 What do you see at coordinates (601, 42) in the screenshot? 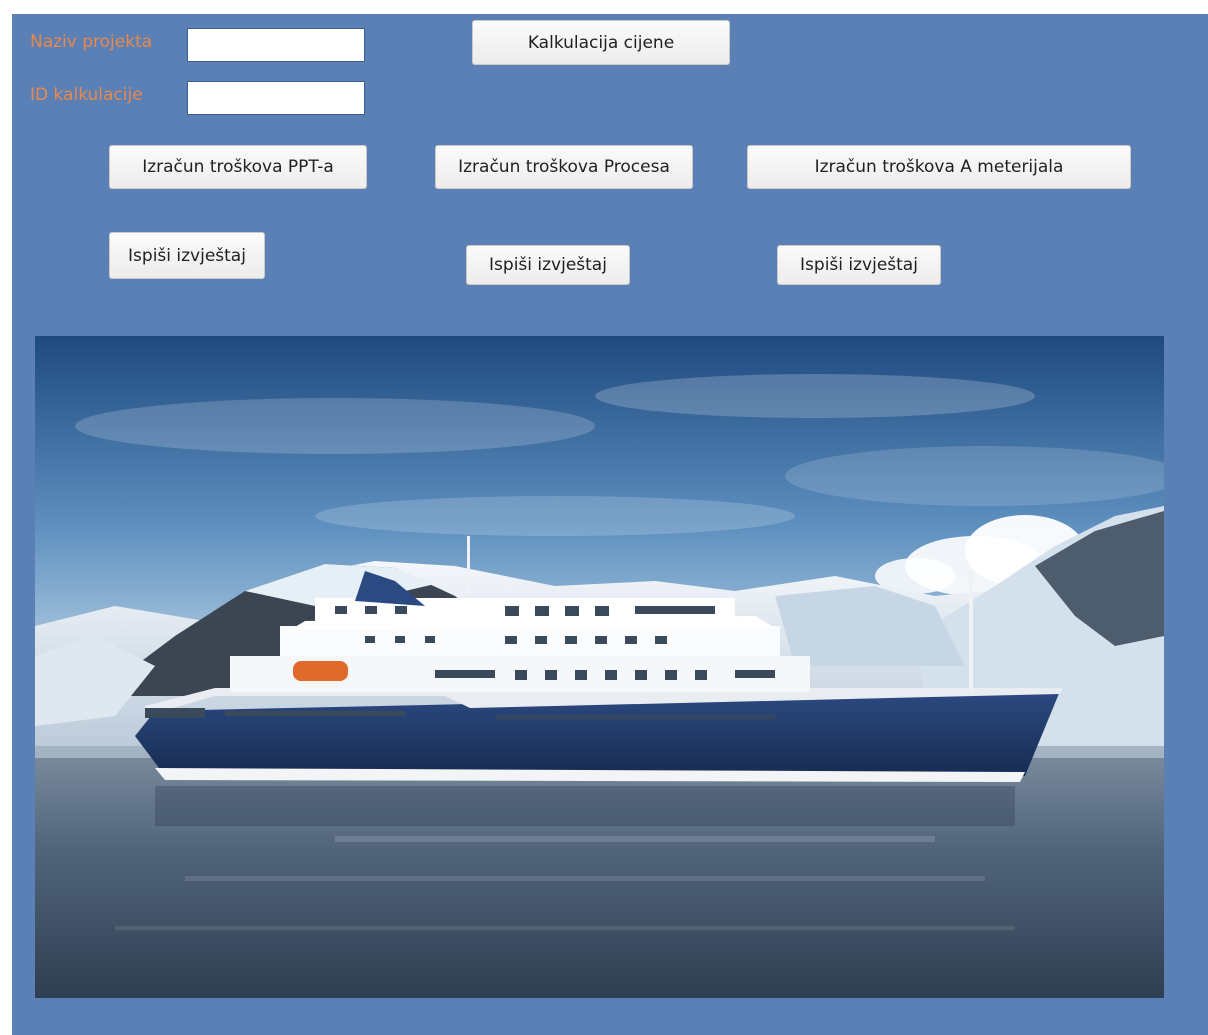
I see `price-calculation-button: Kalkulacija cijene` at bounding box center [601, 42].